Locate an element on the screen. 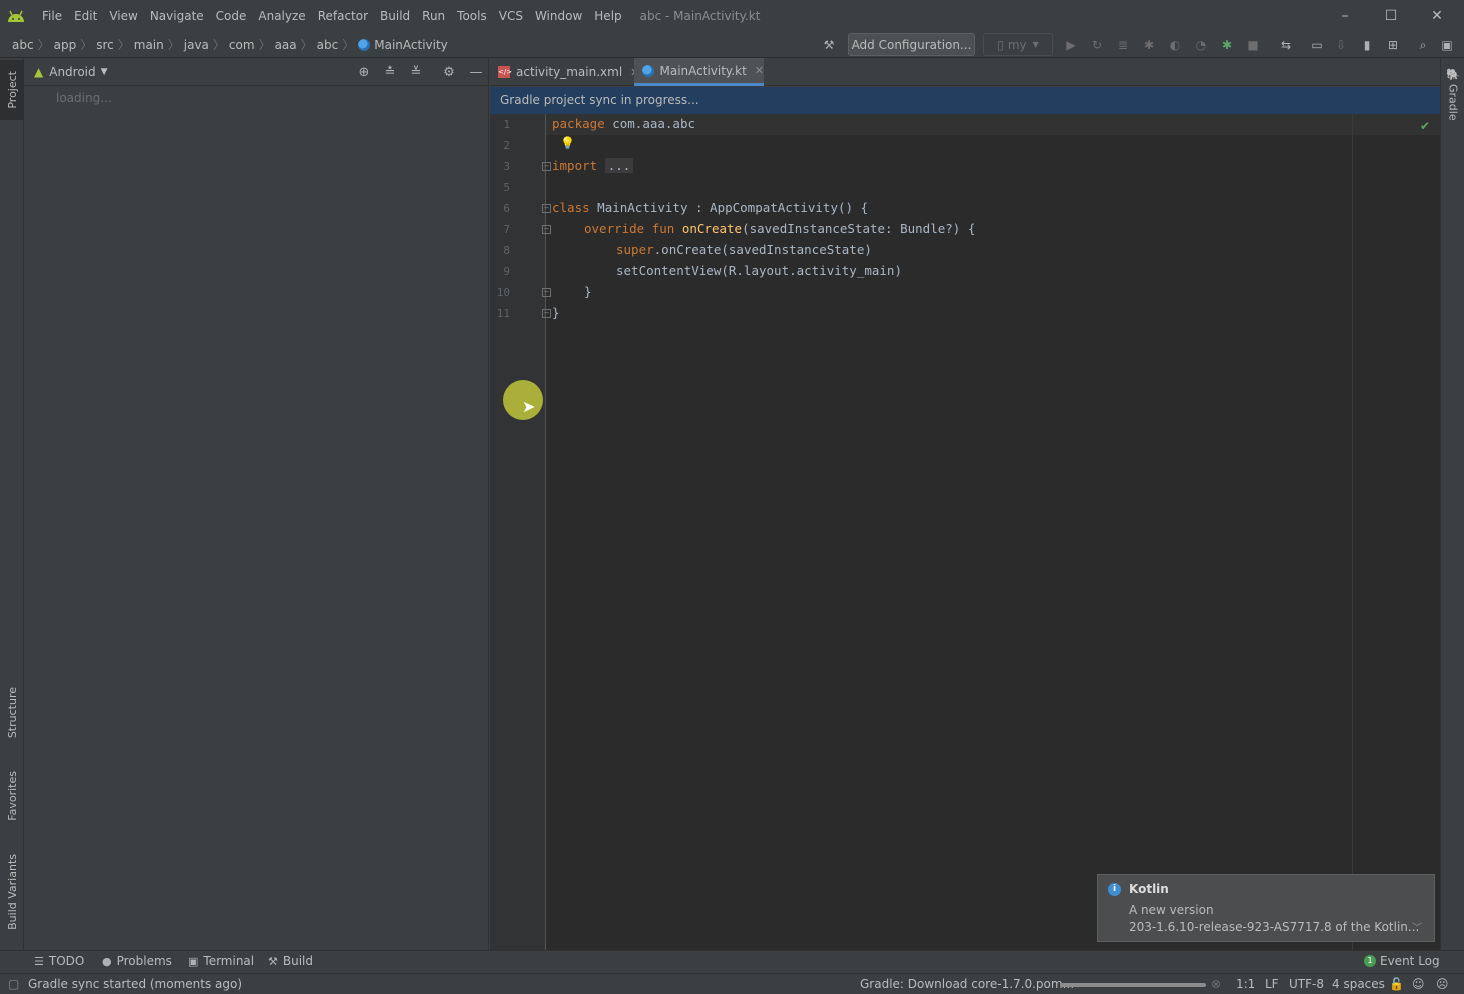 The width and height of the screenshot is (1464, 994). menu-vcs: VCS is located at coordinates (511, 16).